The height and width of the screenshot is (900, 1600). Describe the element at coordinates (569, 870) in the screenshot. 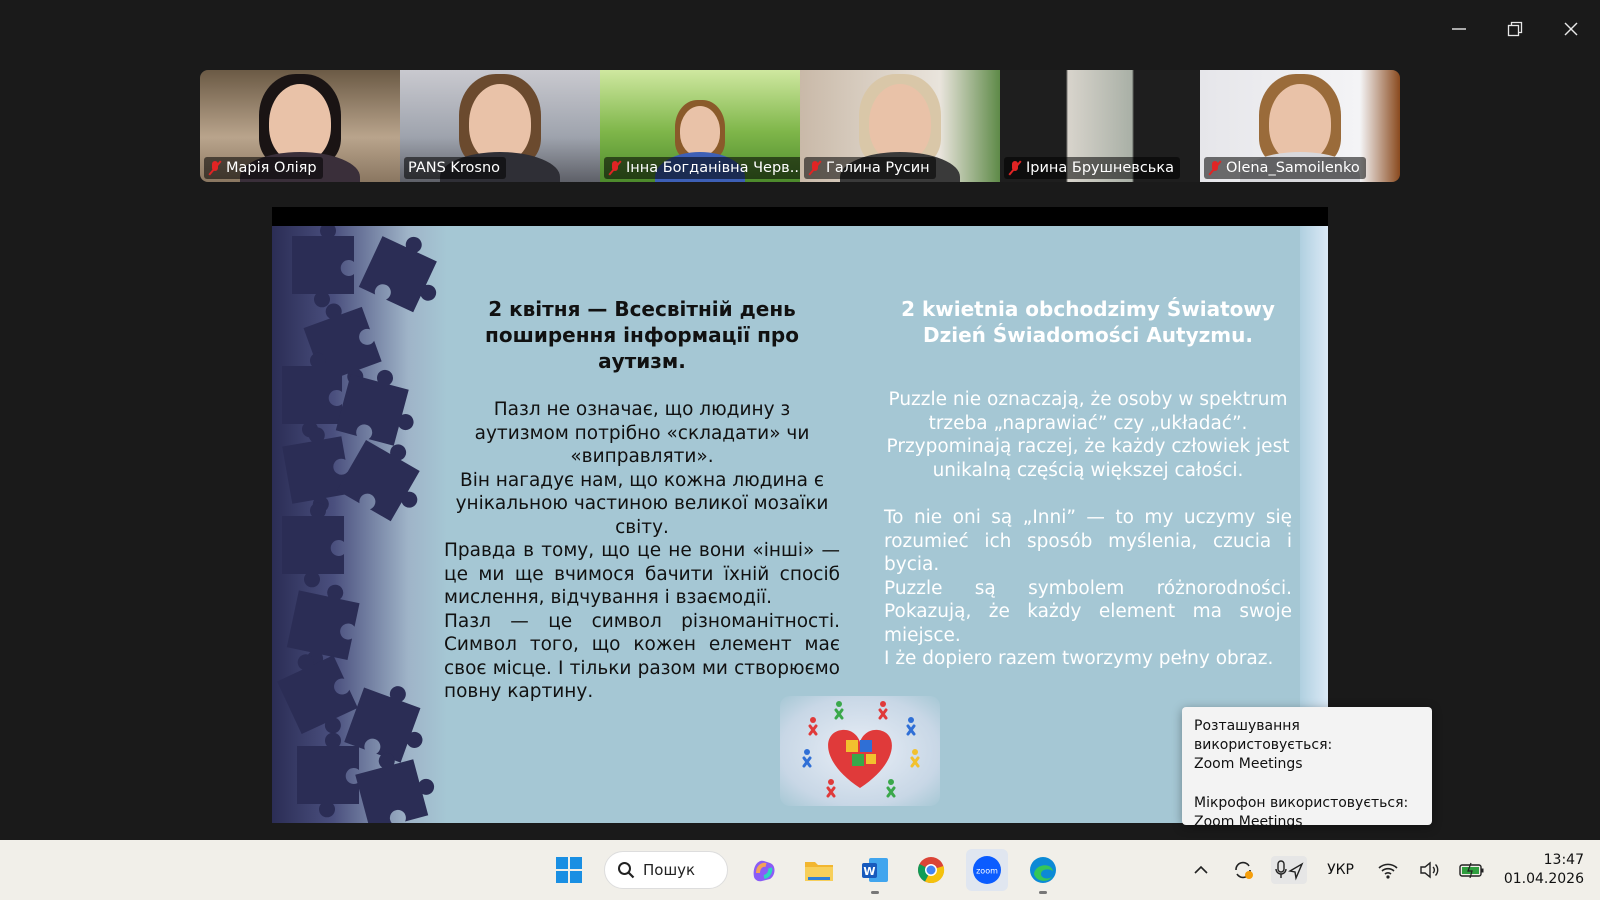

I see `start-icon` at that location.